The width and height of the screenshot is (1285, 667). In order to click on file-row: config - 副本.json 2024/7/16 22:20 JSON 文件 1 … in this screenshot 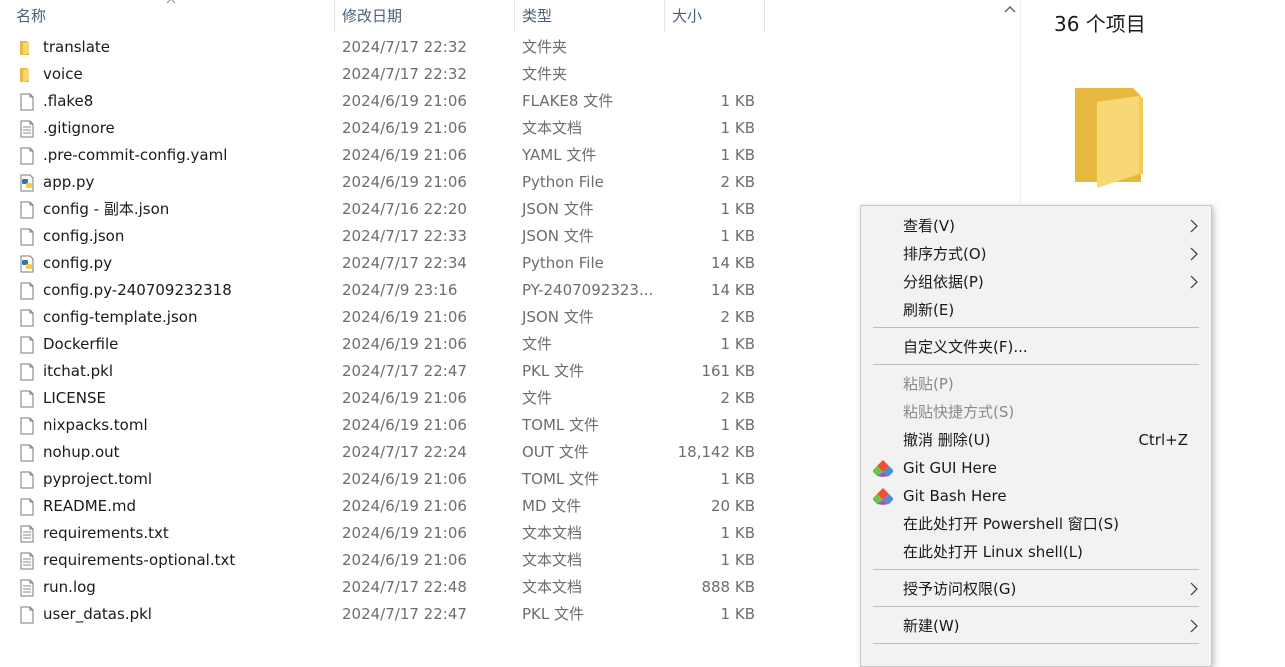, I will do `click(500, 209)`.